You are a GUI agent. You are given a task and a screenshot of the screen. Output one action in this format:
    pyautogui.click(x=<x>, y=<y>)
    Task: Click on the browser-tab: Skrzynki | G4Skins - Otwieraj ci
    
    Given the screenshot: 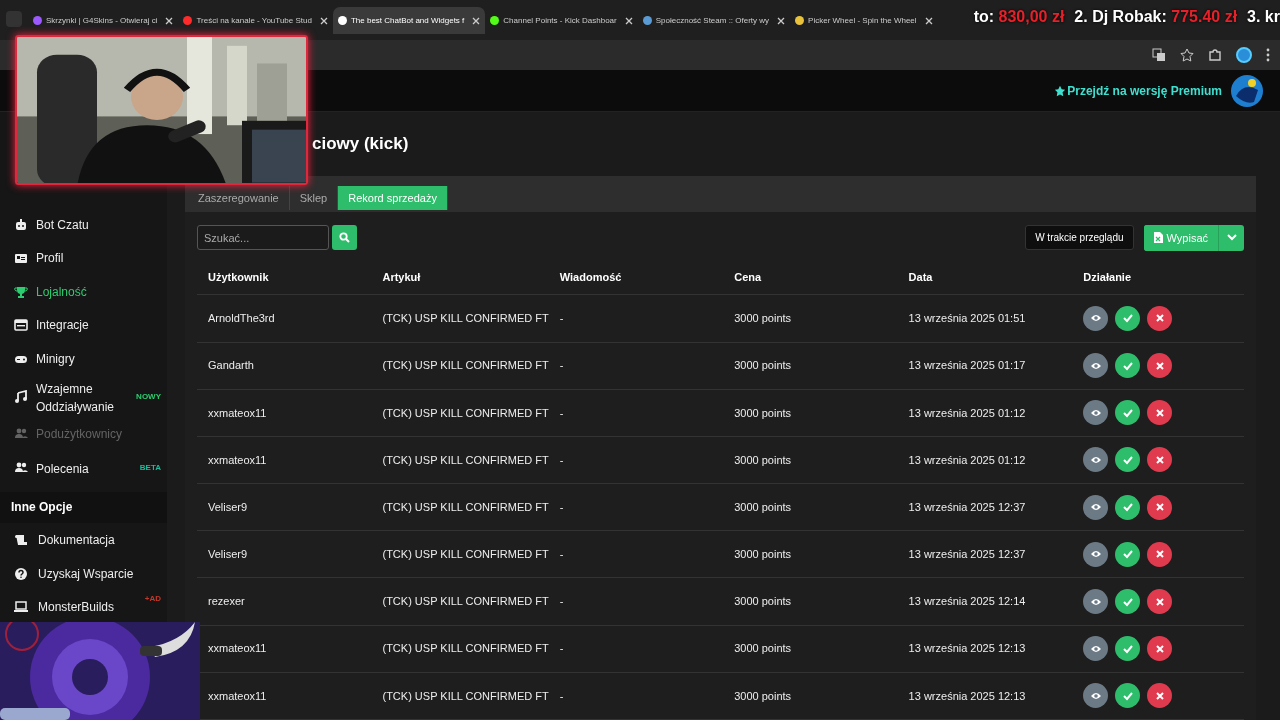 What is the action you would take?
    pyautogui.click(x=103, y=20)
    